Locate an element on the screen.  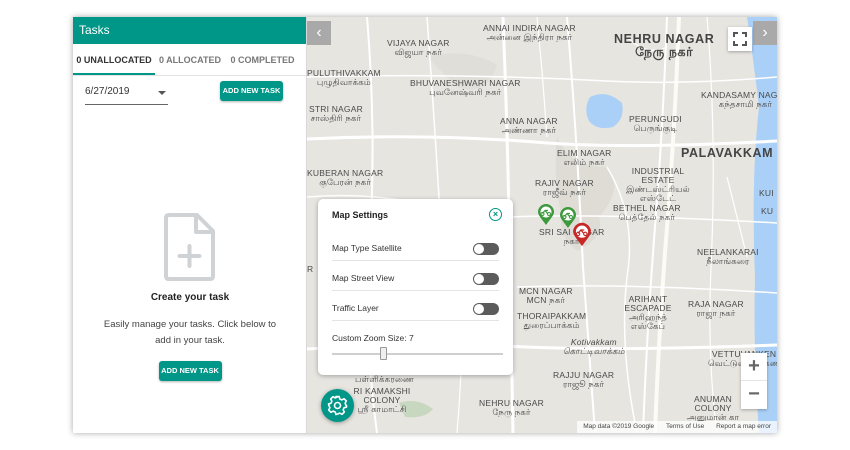
map-label: BHUVANESHWARI NAGAR புவனேஷ்வரி நகர் is located at coordinates (465, 87).